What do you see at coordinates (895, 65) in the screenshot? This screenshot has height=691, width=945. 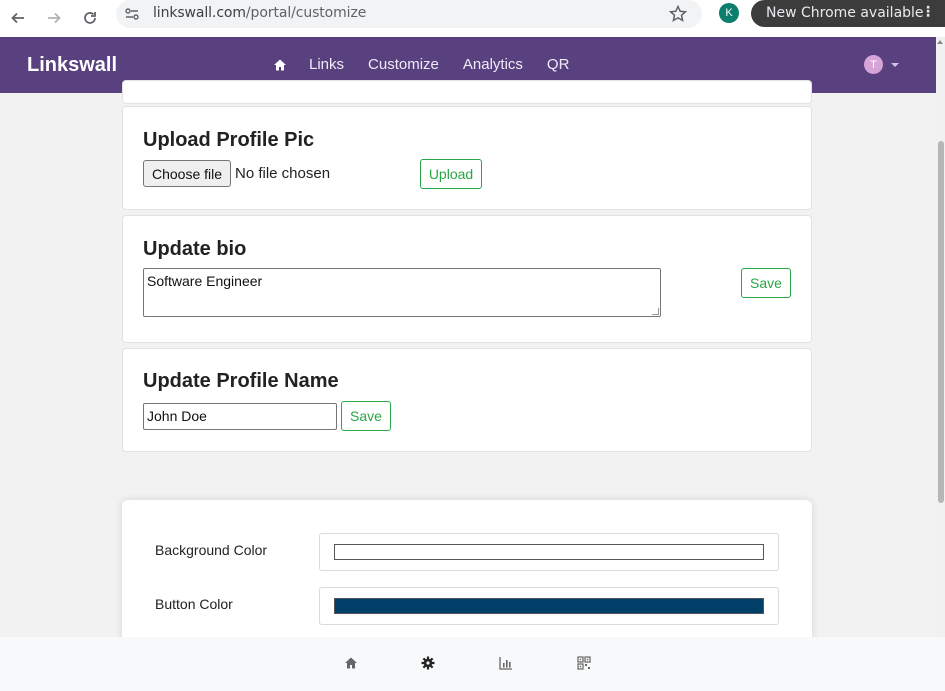 I see `chevron-down-icon` at bounding box center [895, 65].